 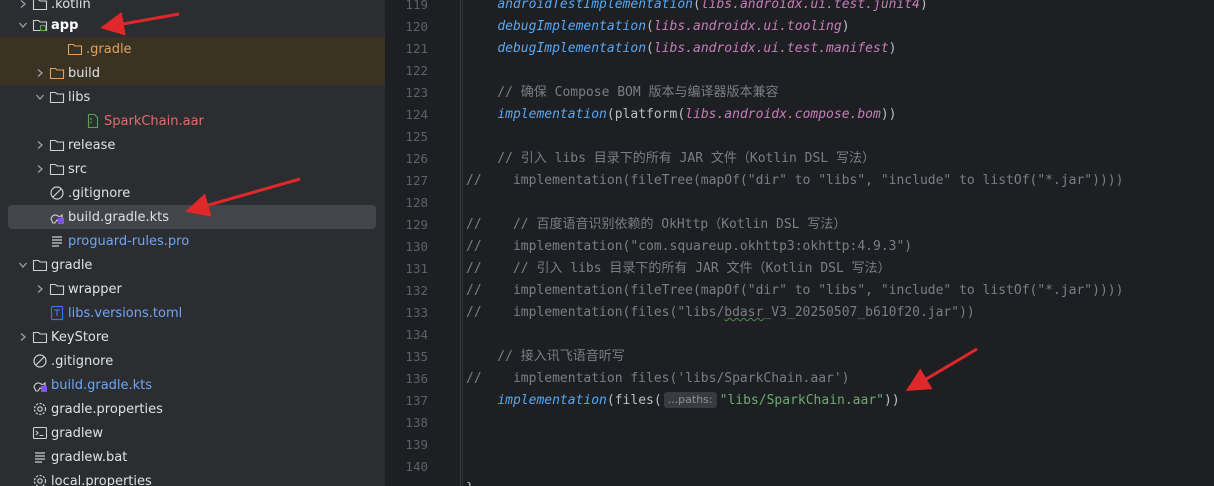 I want to click on archive-file-icon, so click(x=93, y=121).